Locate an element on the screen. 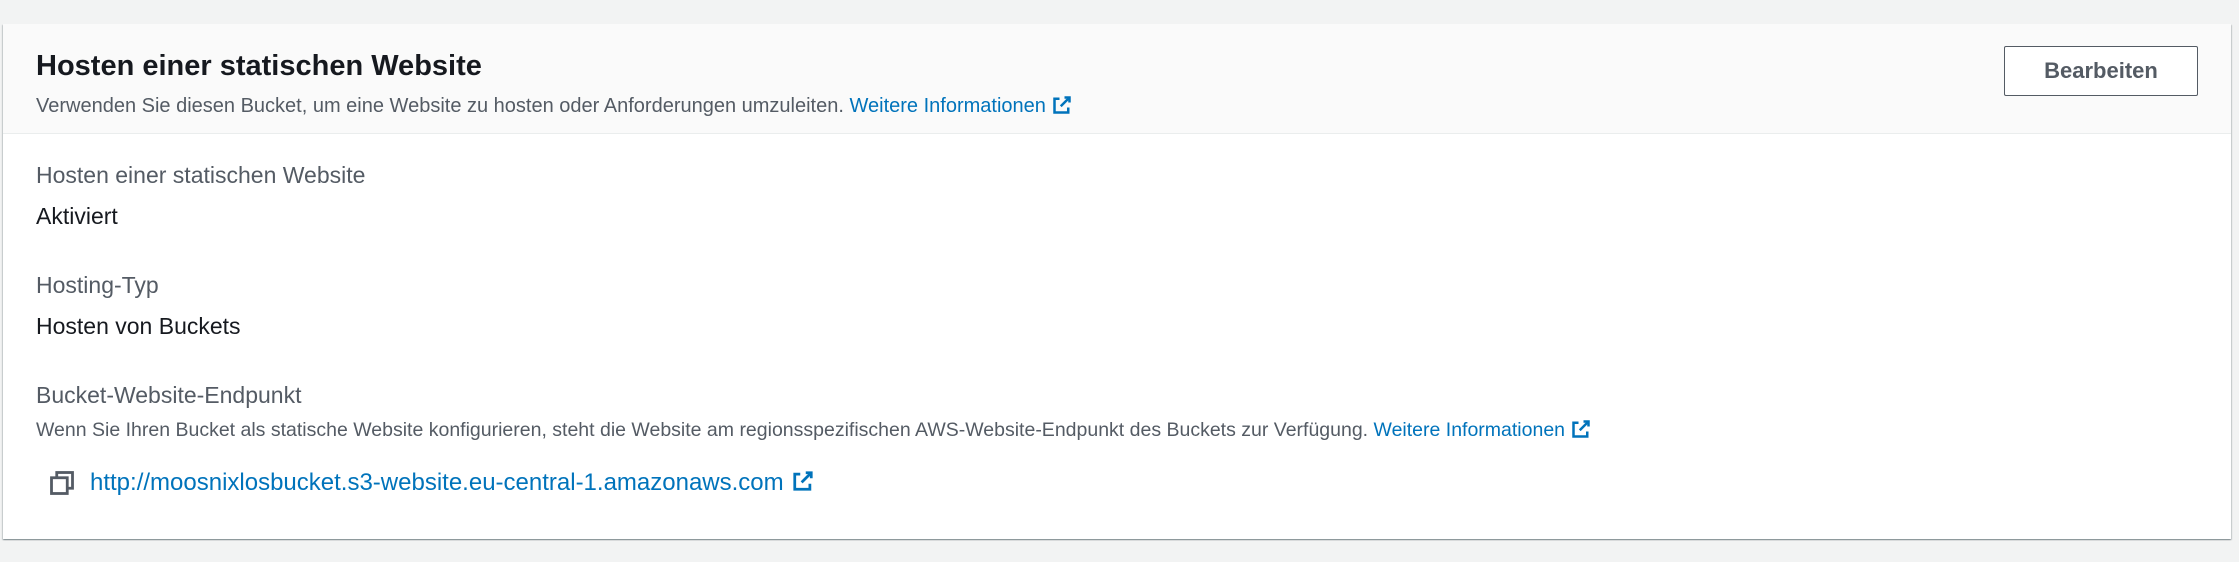 This screenshot has height=562, width=2239. more-info-link: Weitere Informationen is located at coordinates (960, 106).